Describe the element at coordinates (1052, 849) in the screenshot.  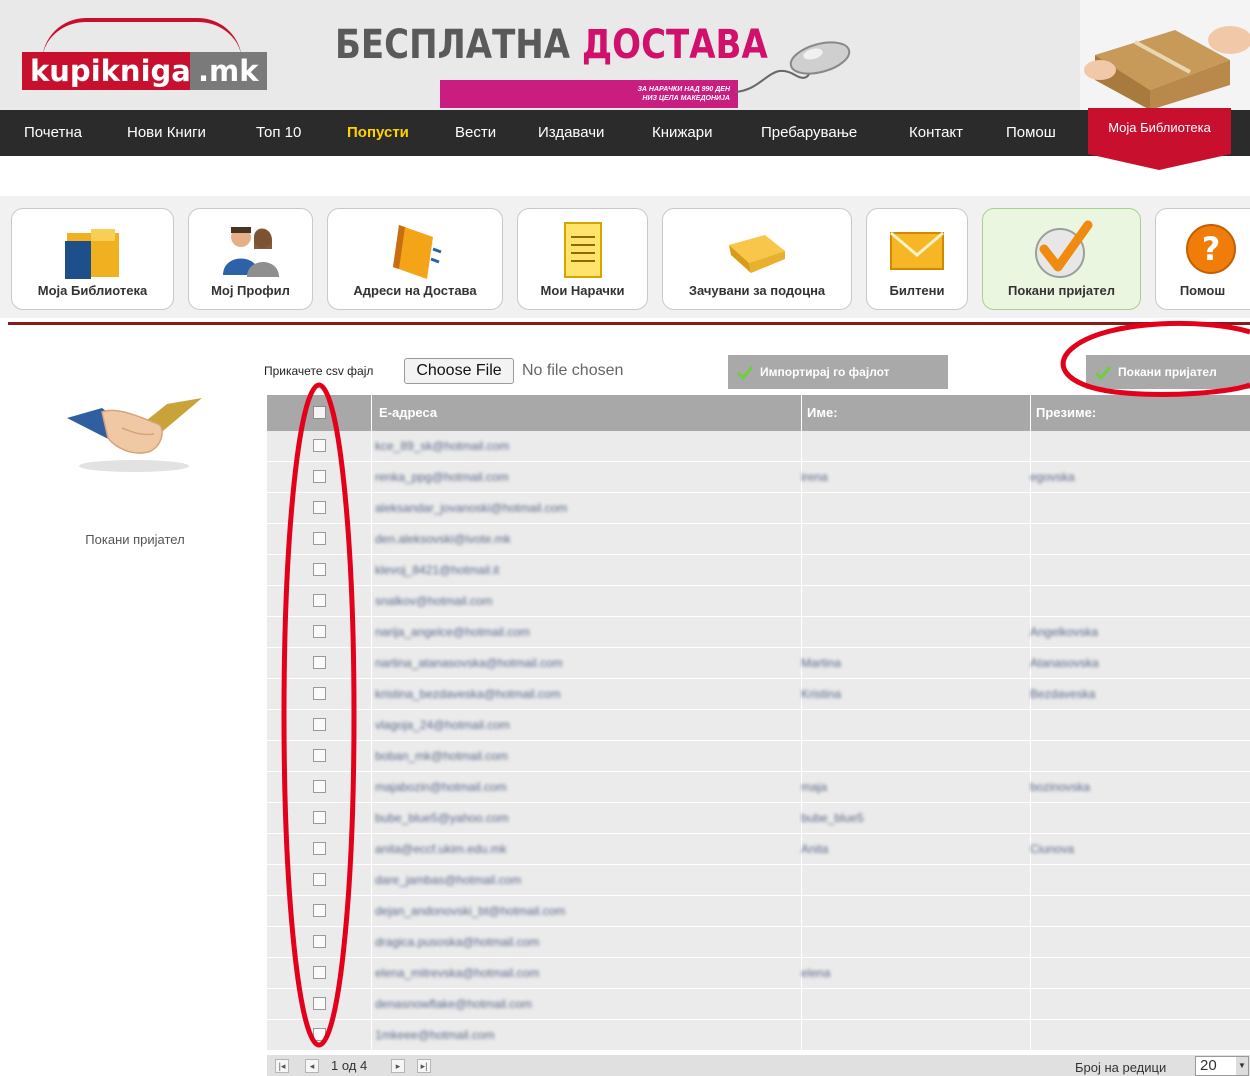
I see `cell-last-name: Ciunova` at that location.